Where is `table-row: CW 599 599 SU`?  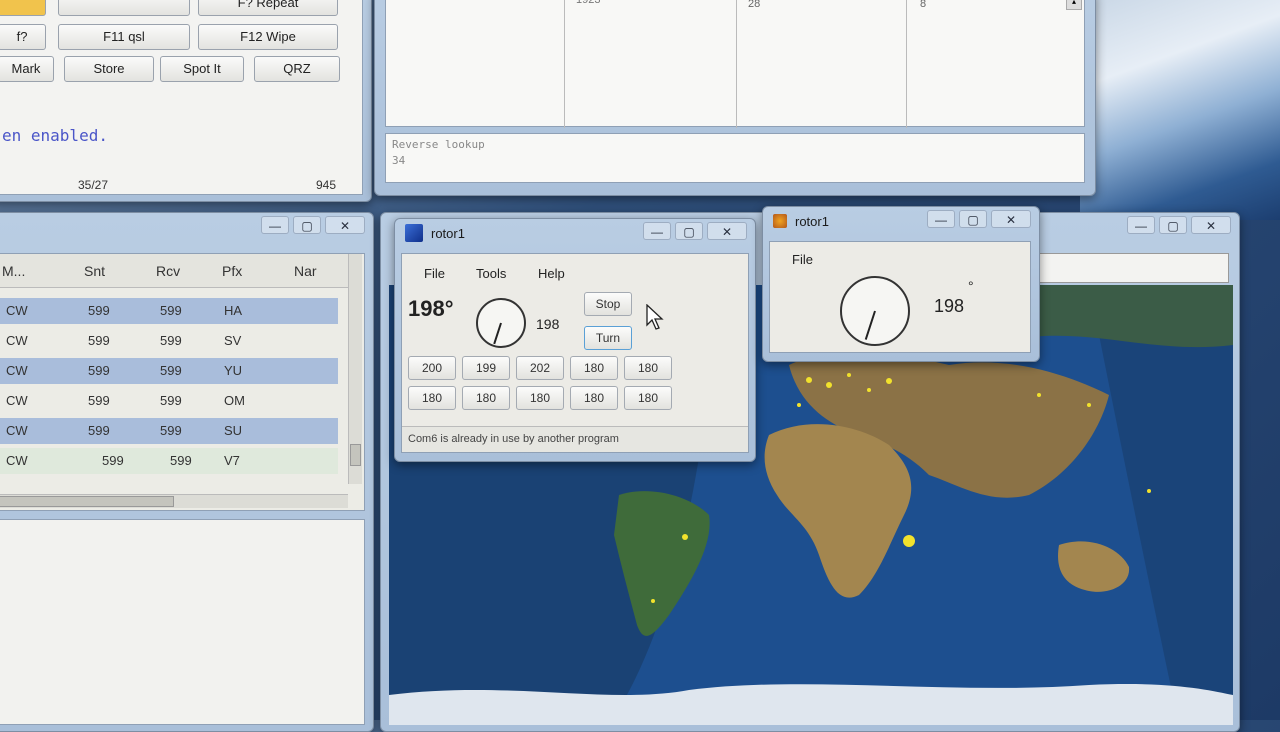 table-row: CW 599 599 SU is located at coordinates (169, 431).